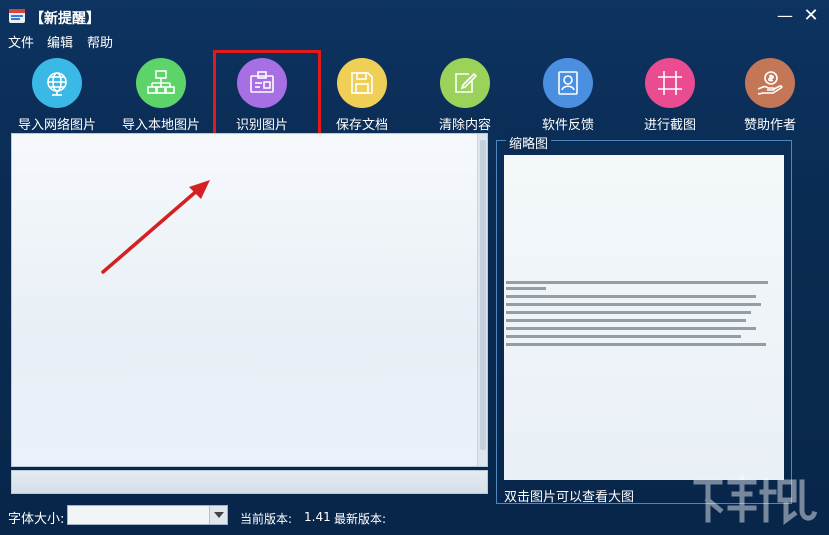  I want to click on sponsor-author-button: 赞助作者, so click(770, 95).